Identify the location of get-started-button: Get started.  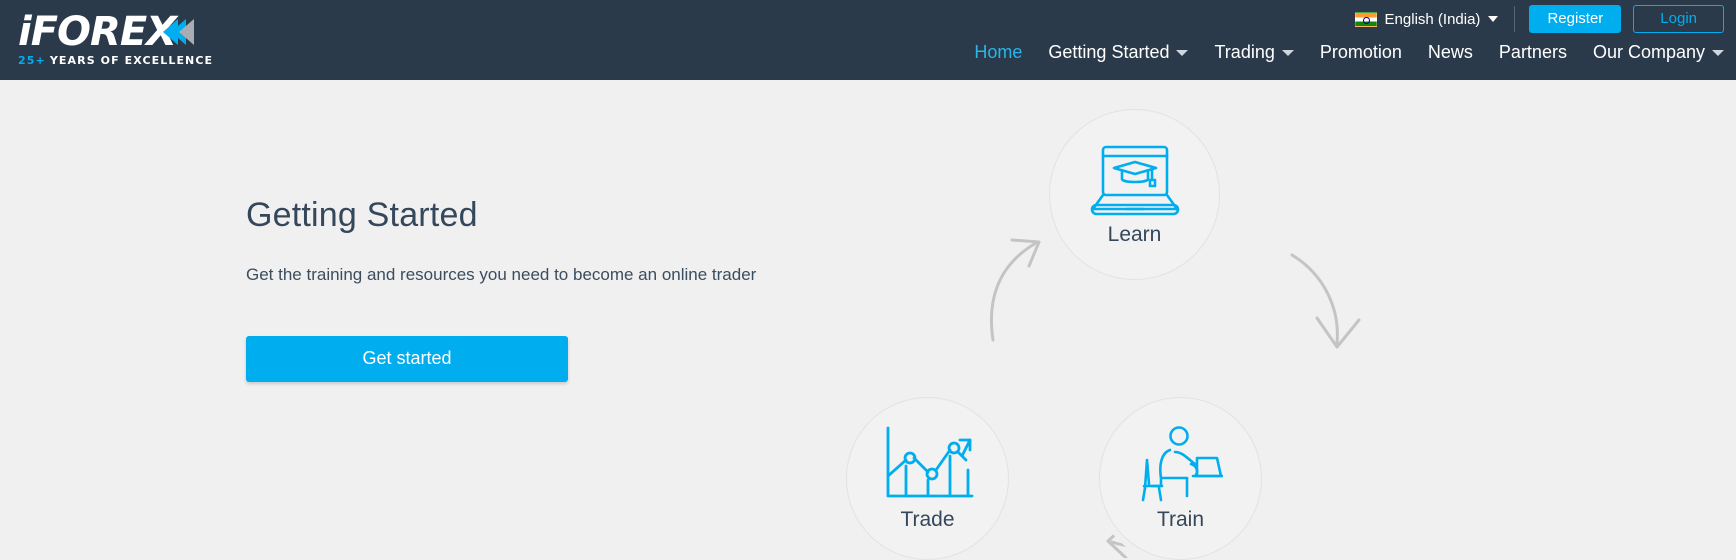
(407, 358).